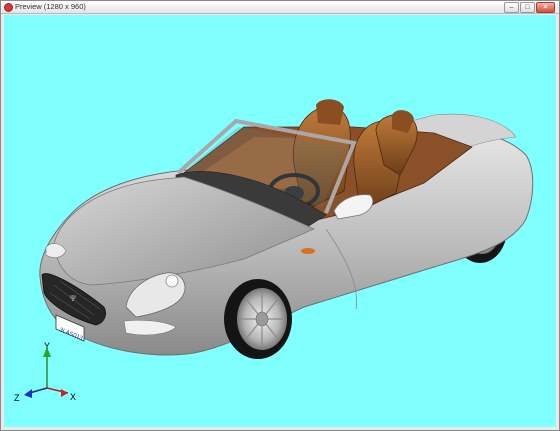 This screenshot has height=431, width=560. Describe the element at coordinates (50, 6) in the screenshot. I see `window-title: Preview (1280 x 960)` at that location.